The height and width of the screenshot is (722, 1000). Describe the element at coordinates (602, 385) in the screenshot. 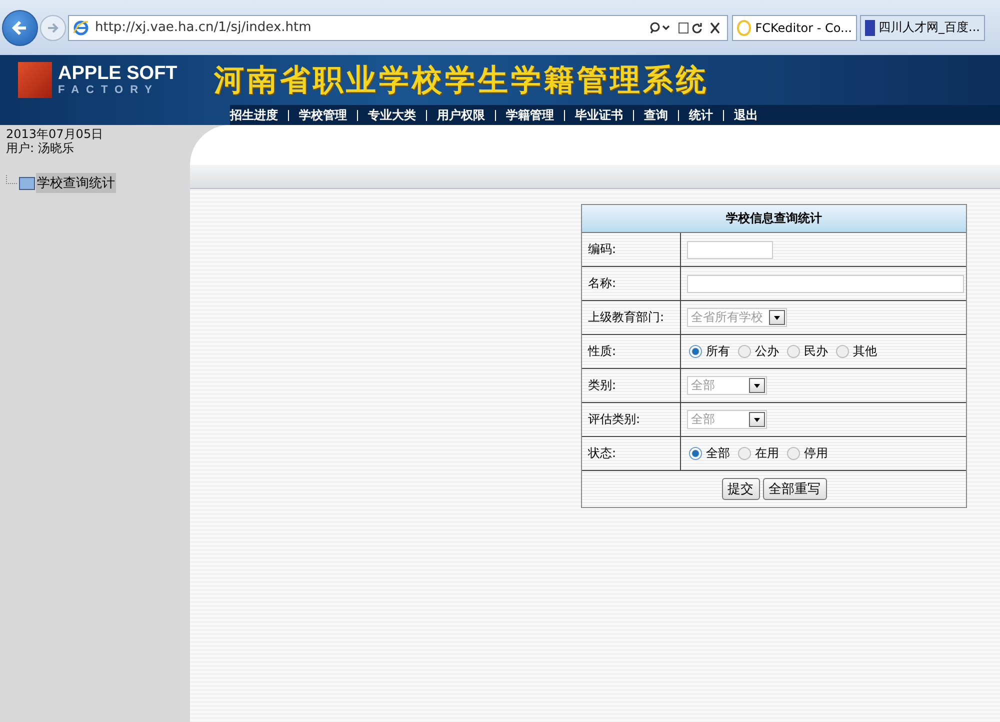

I see `field-label: 类别:` at that location.